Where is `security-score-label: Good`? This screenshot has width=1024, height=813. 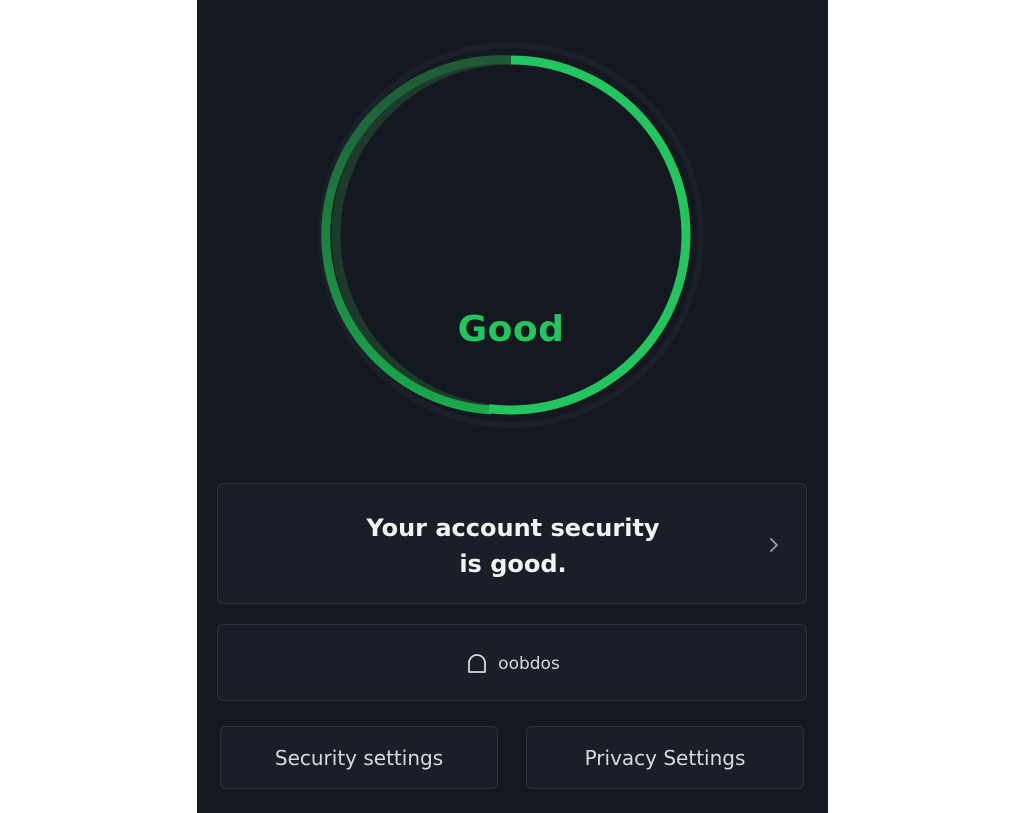
security-score-label: Good is located at coordinates (511, 329).